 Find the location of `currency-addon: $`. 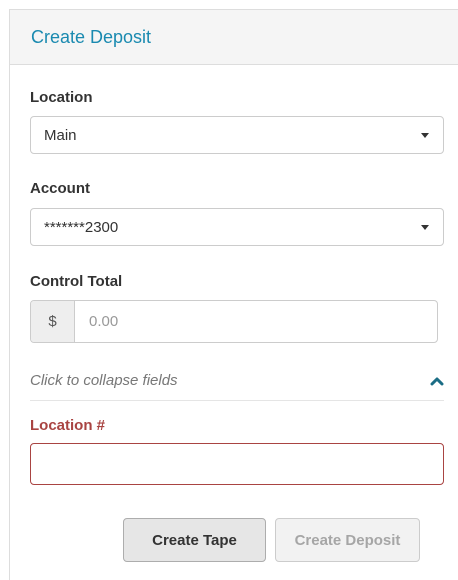

currency-addon: $ is located at coordinates (53, 321).